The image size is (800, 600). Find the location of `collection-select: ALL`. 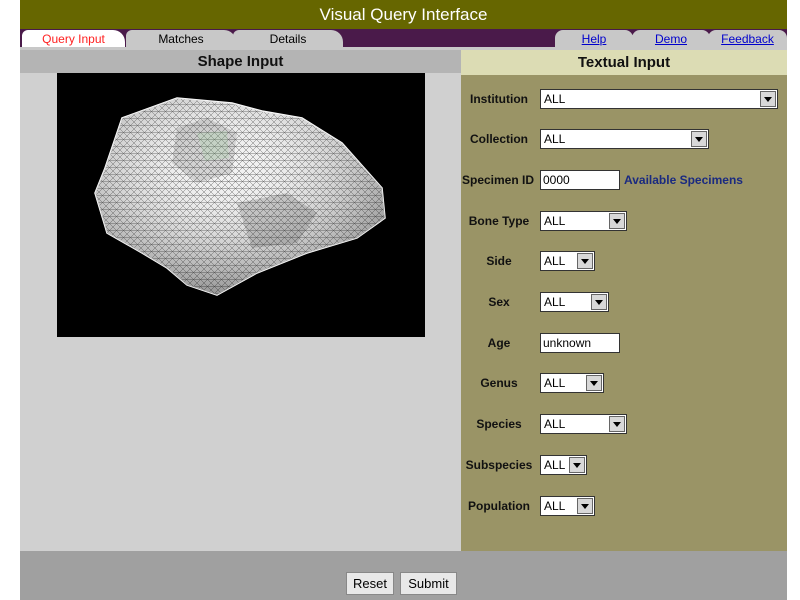

collection-select: ALL is located at coordinates (624, 139).